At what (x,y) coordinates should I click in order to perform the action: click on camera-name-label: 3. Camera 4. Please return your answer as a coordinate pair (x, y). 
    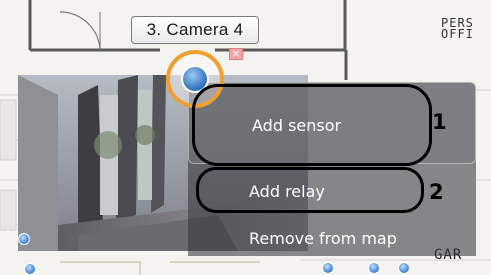
    Looking at the image, I should click on (195, 30).